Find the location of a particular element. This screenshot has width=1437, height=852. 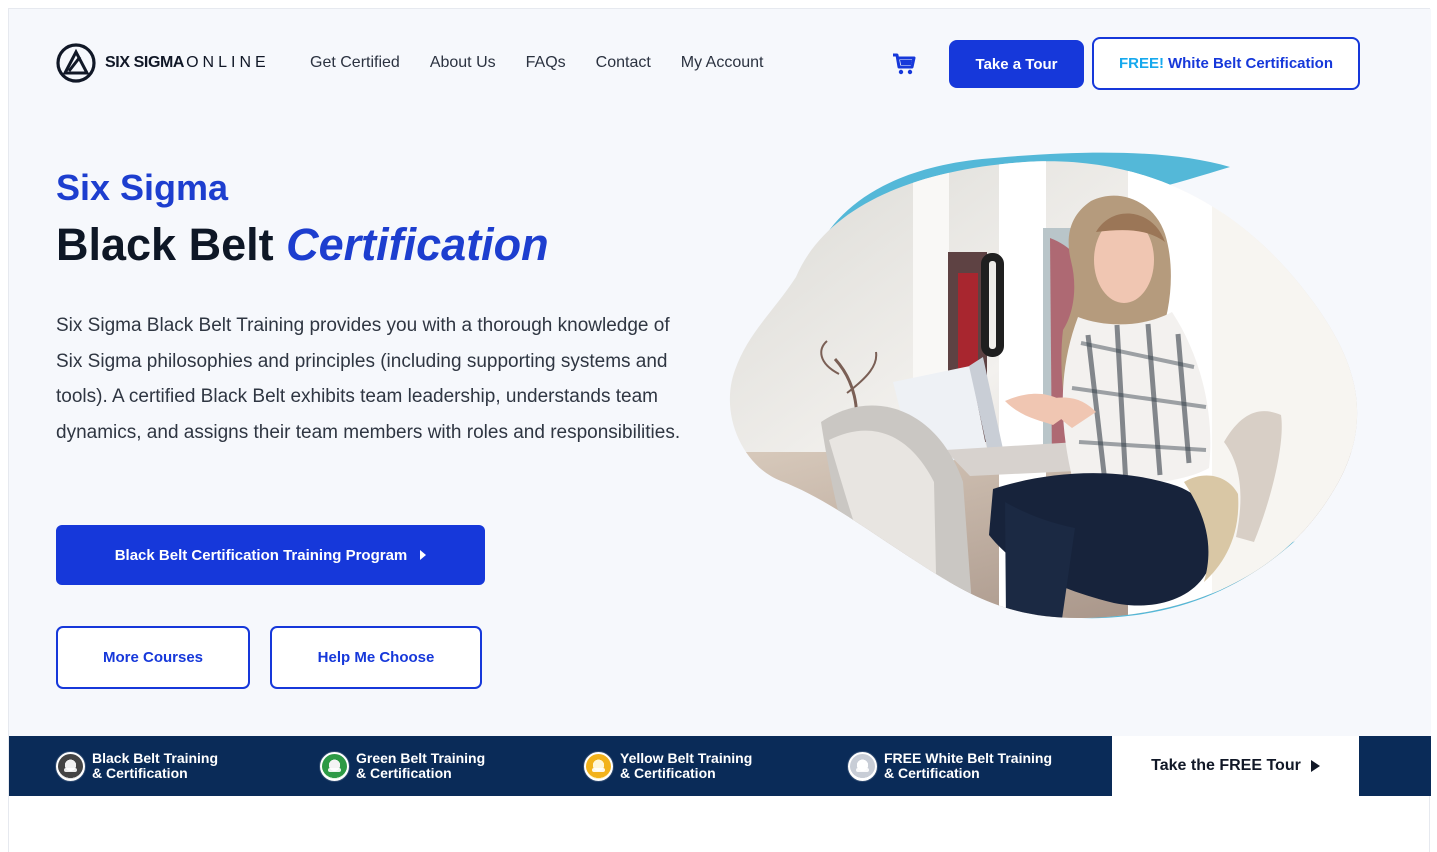

green-belt-course-link: Green Belt Training & Certification is located at coordinates (402, 766).